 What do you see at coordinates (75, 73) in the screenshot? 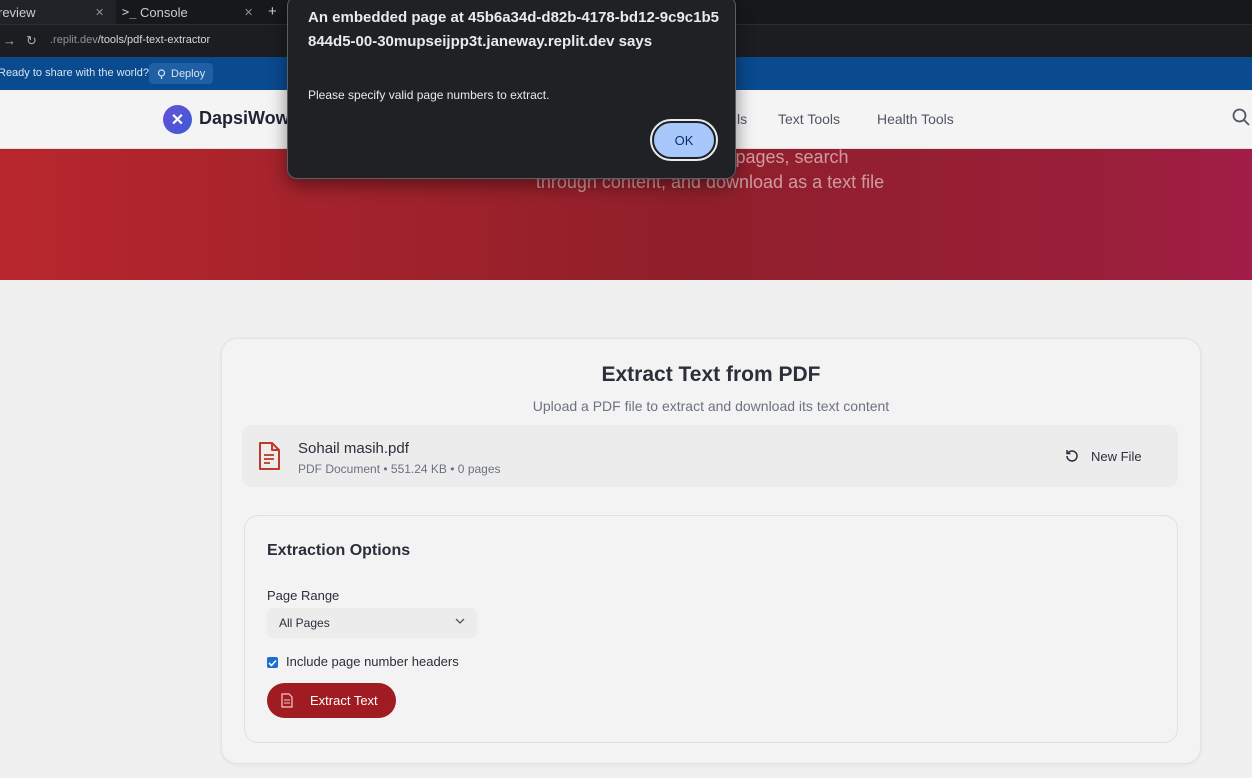
I see `deploy-message: Ready to share with the world?` at bounding box center [75, 73].